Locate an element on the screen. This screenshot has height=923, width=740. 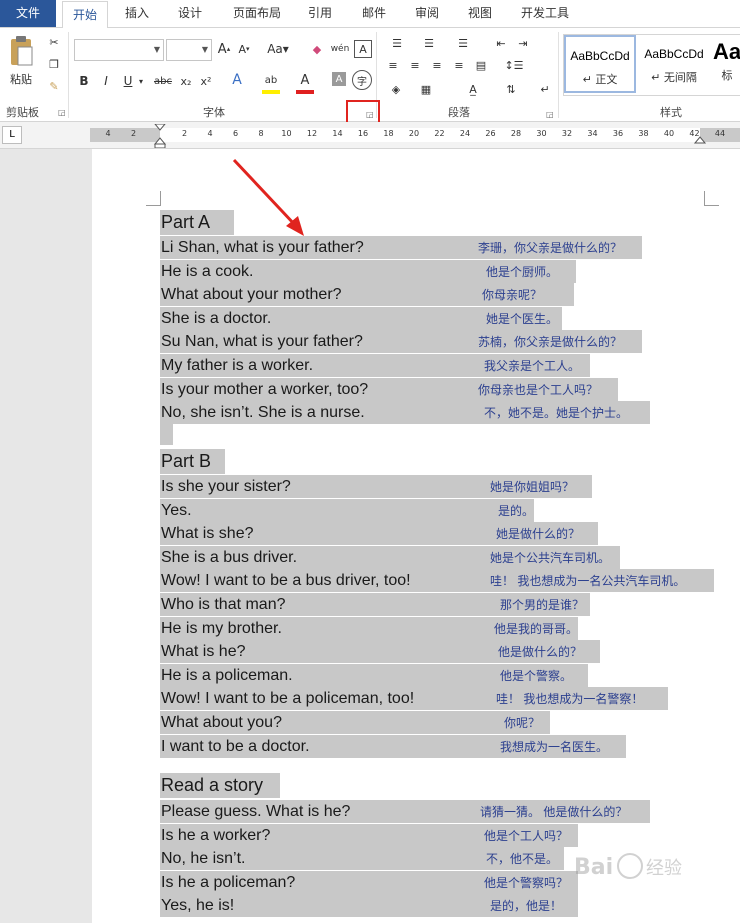
chinese-translation: 是的，他是！ is located at coordinates (526, 906).